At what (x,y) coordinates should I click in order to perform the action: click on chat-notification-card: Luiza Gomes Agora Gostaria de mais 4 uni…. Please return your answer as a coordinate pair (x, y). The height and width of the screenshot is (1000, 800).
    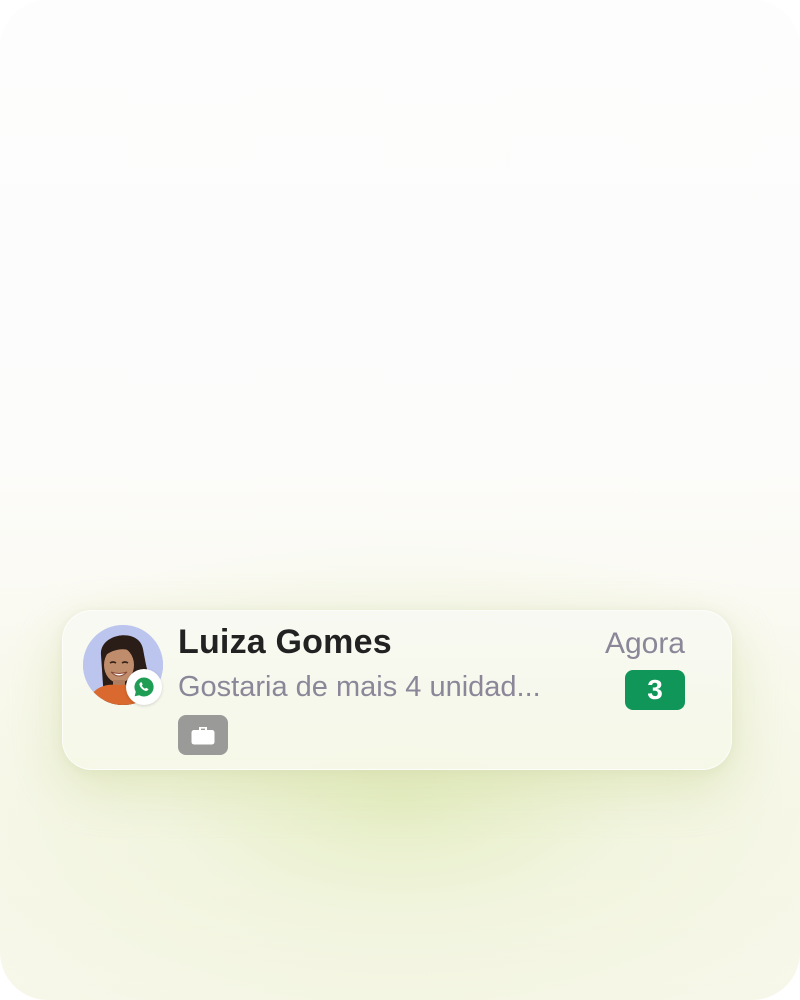
    Looking at the image, I should click on (397, 690).